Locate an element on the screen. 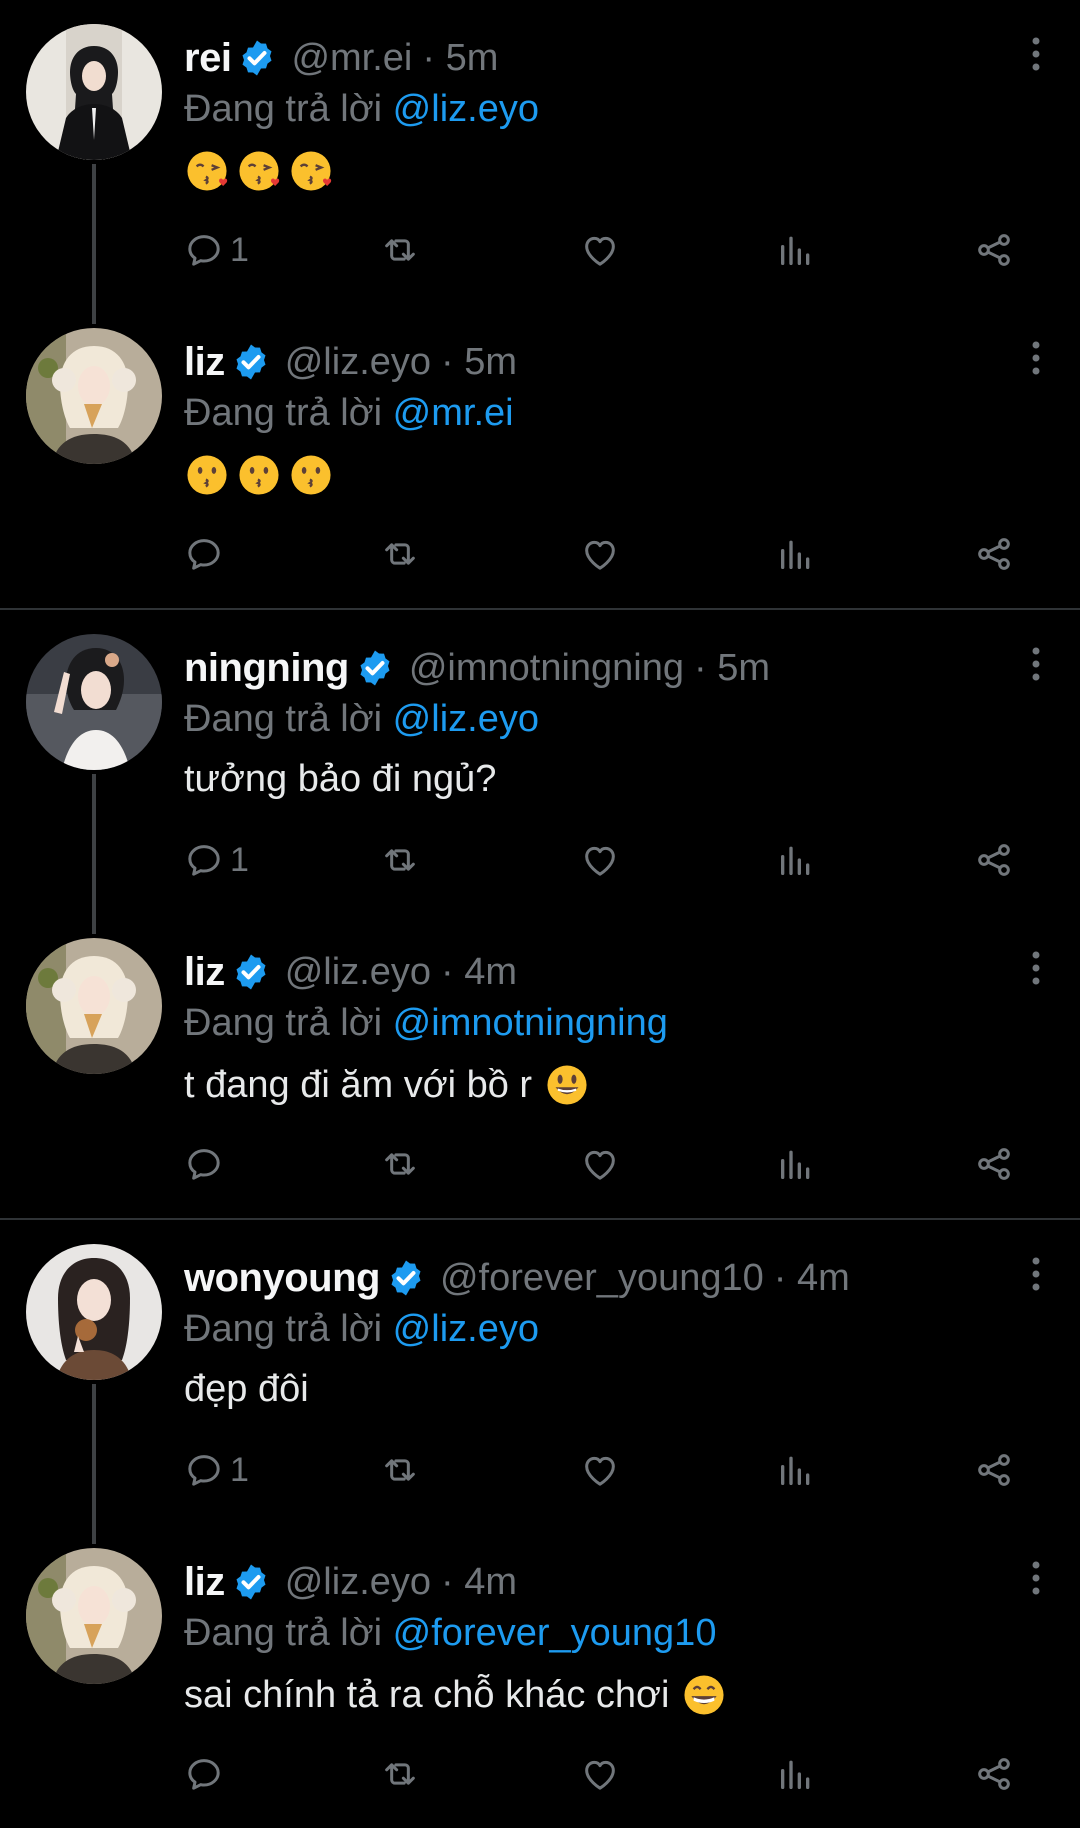  kiss-face-emoji-icon is located at coordinates (311, 171).